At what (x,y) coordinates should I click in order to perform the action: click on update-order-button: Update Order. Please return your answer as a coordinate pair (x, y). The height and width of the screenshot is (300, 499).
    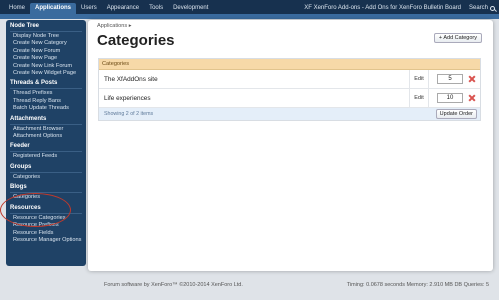
    Looking at the image, I should click on (456, 114).